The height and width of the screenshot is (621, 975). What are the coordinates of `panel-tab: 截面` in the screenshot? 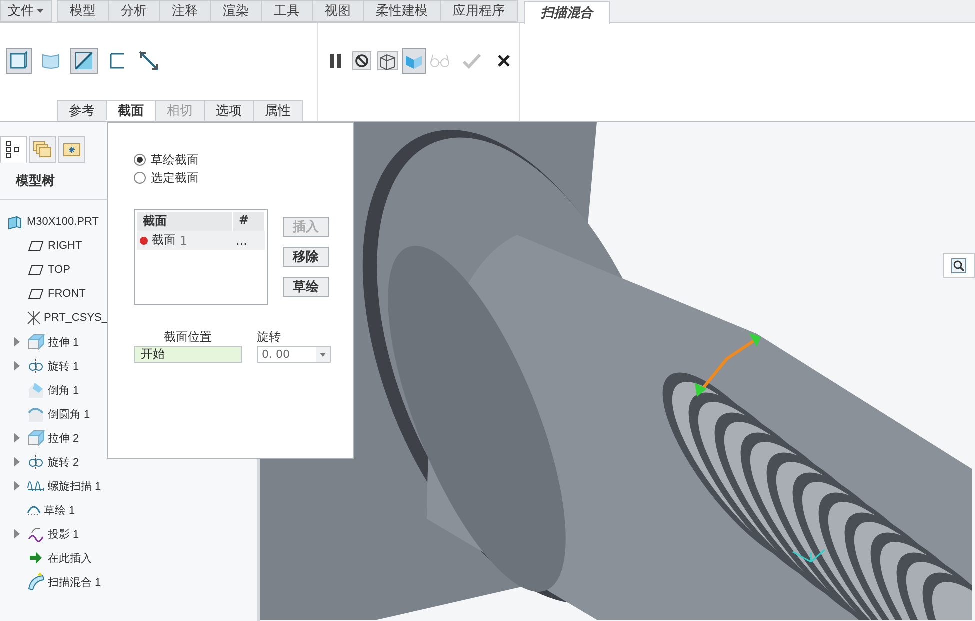 It's located at (131, 110).